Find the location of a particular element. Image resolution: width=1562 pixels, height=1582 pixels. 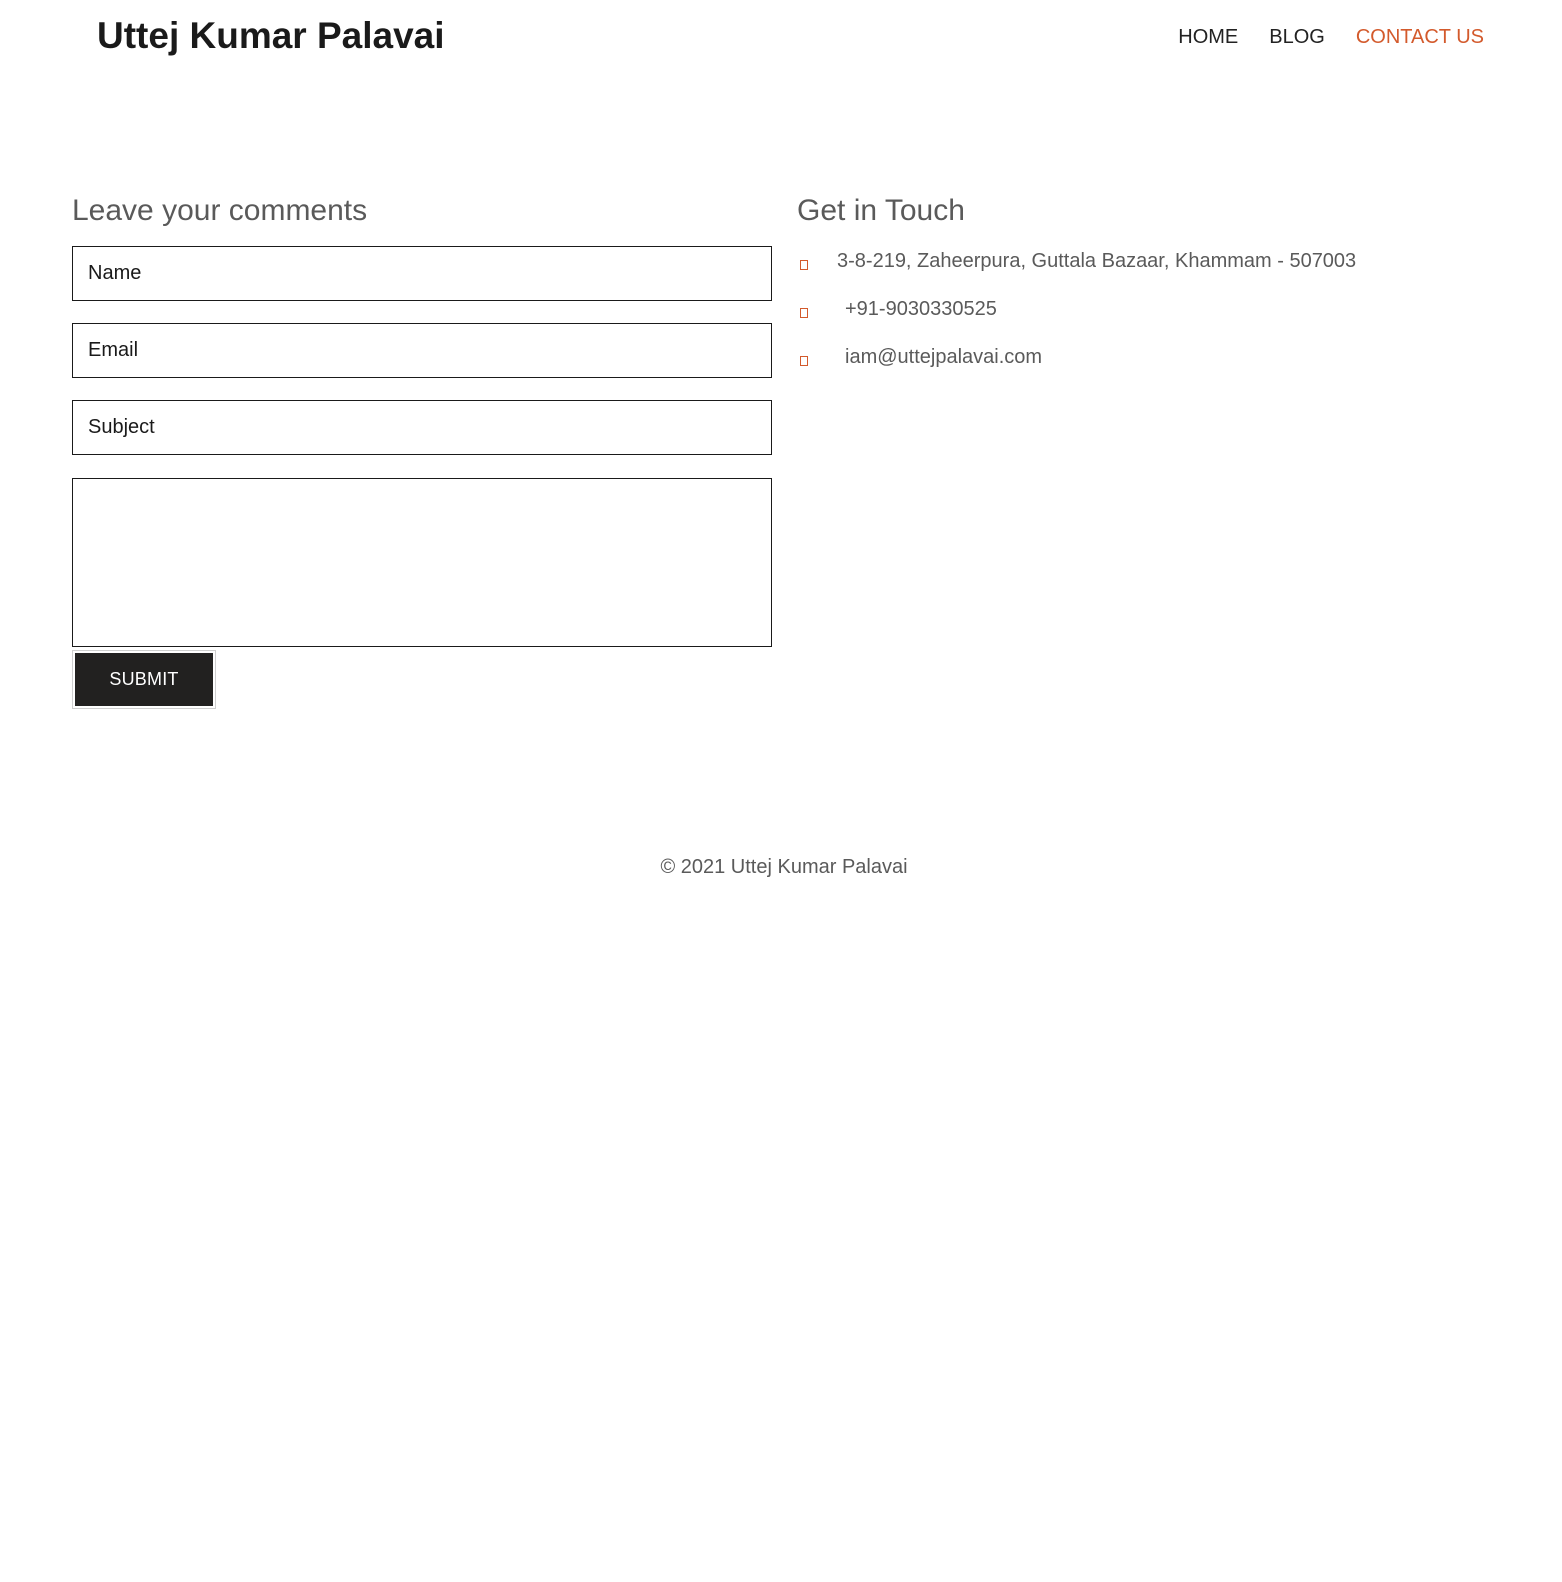

site-title: Uttej Kumar Palavai is located at coordinates (271, 36).